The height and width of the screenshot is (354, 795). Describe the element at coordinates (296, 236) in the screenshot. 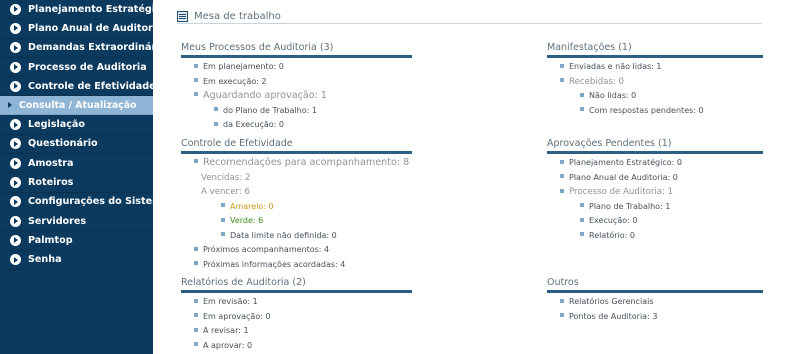

I see `list-item: Data limite não definida: 0` at that location.